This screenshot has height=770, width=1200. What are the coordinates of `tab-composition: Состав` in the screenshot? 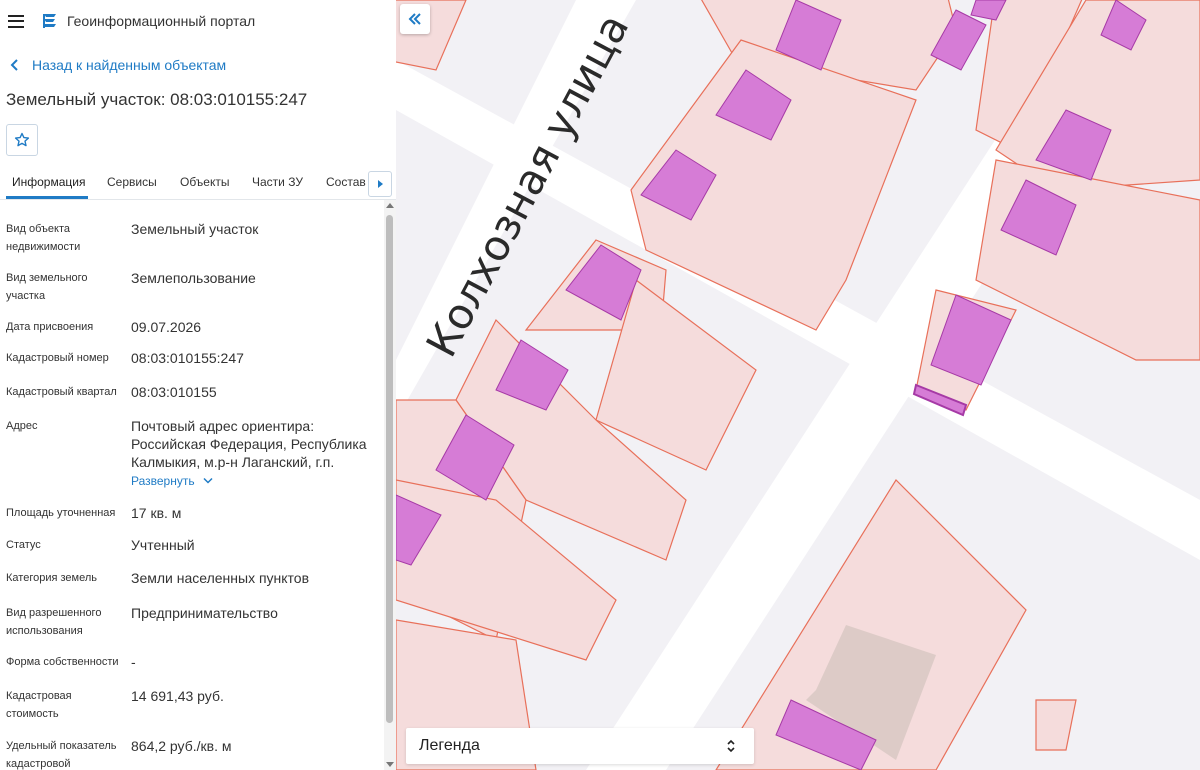 It's located at (346, 182).